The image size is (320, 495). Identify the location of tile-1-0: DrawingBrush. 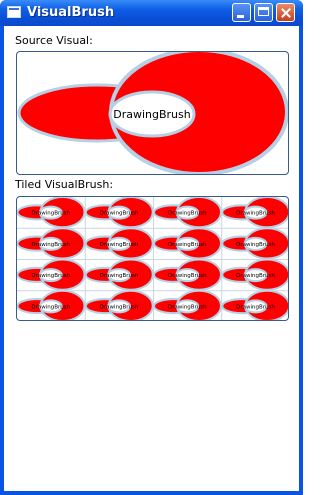
(51, 243).